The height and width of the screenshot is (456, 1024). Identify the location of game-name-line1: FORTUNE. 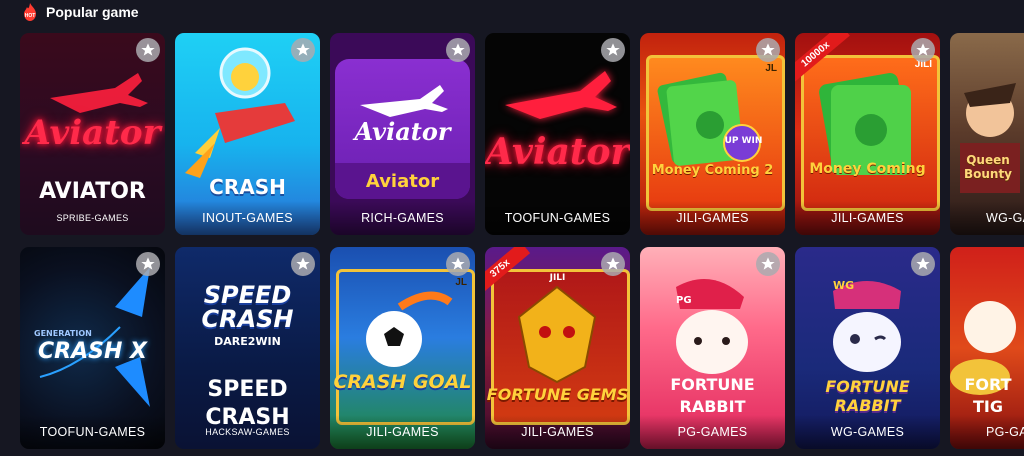
(712, 384).